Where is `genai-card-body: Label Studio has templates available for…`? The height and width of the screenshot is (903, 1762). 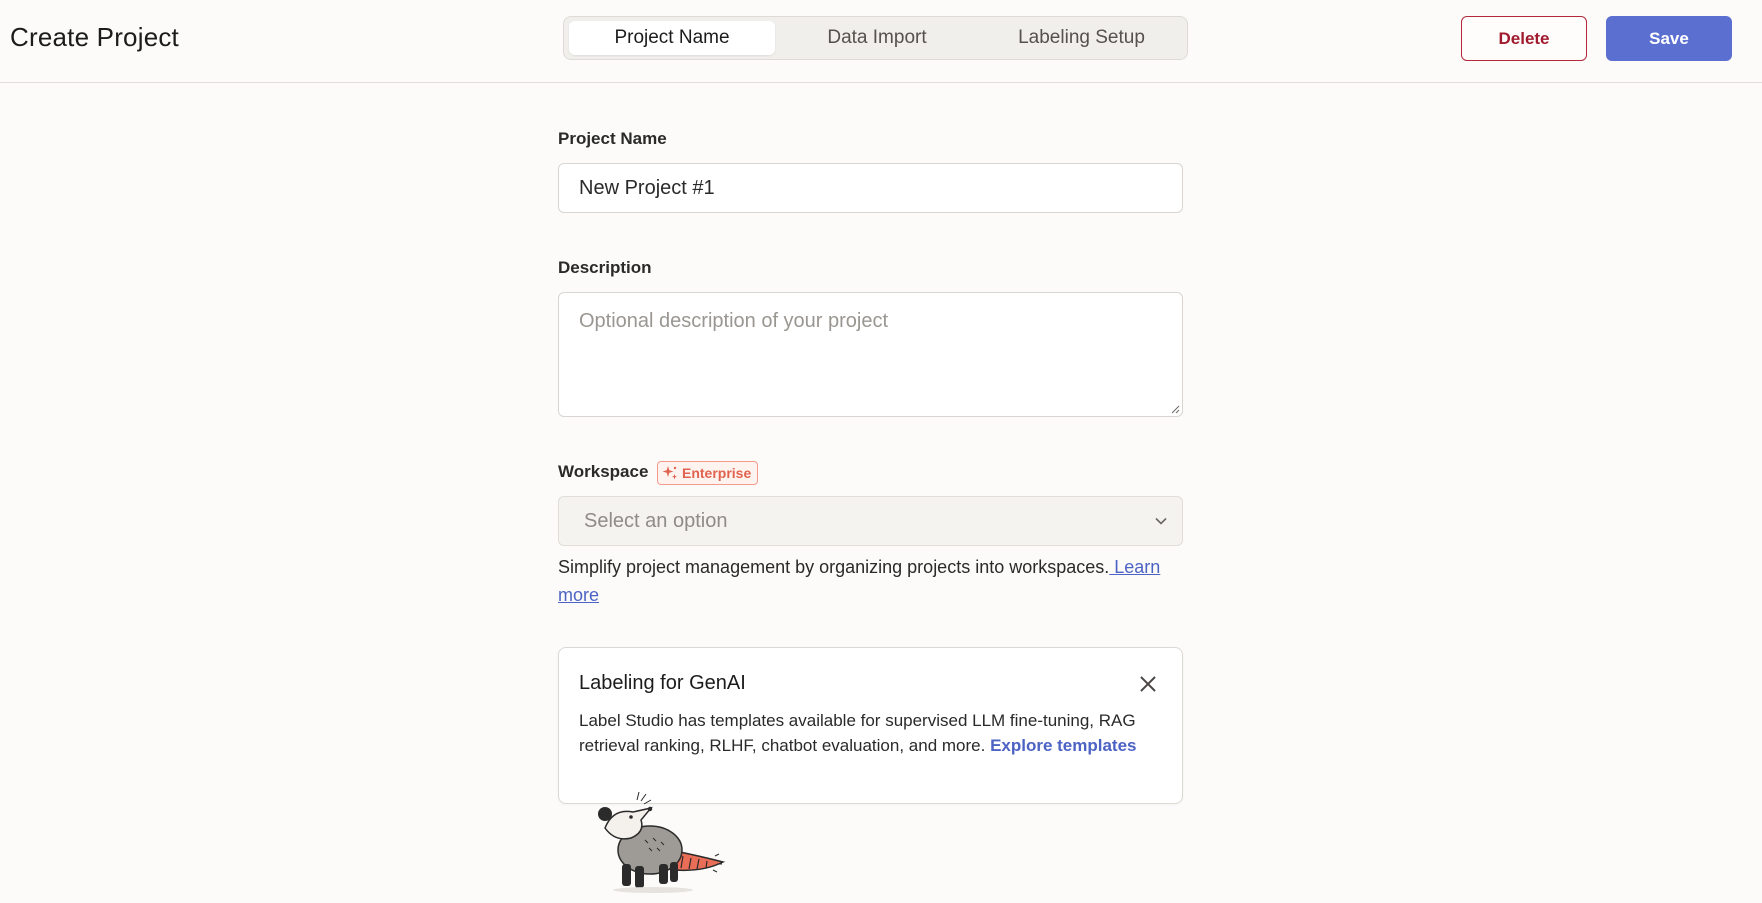
genai-card-body: Label Studio has templates available for… is located at coordinates (864, 733).